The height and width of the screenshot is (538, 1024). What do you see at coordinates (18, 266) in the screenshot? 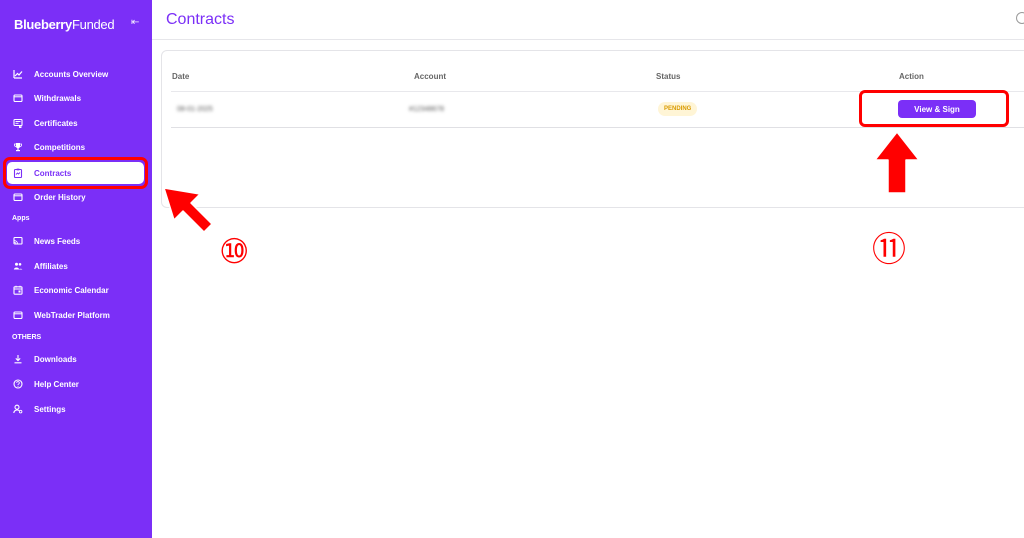
I see `people-icon` at bounding box center [18, 266].